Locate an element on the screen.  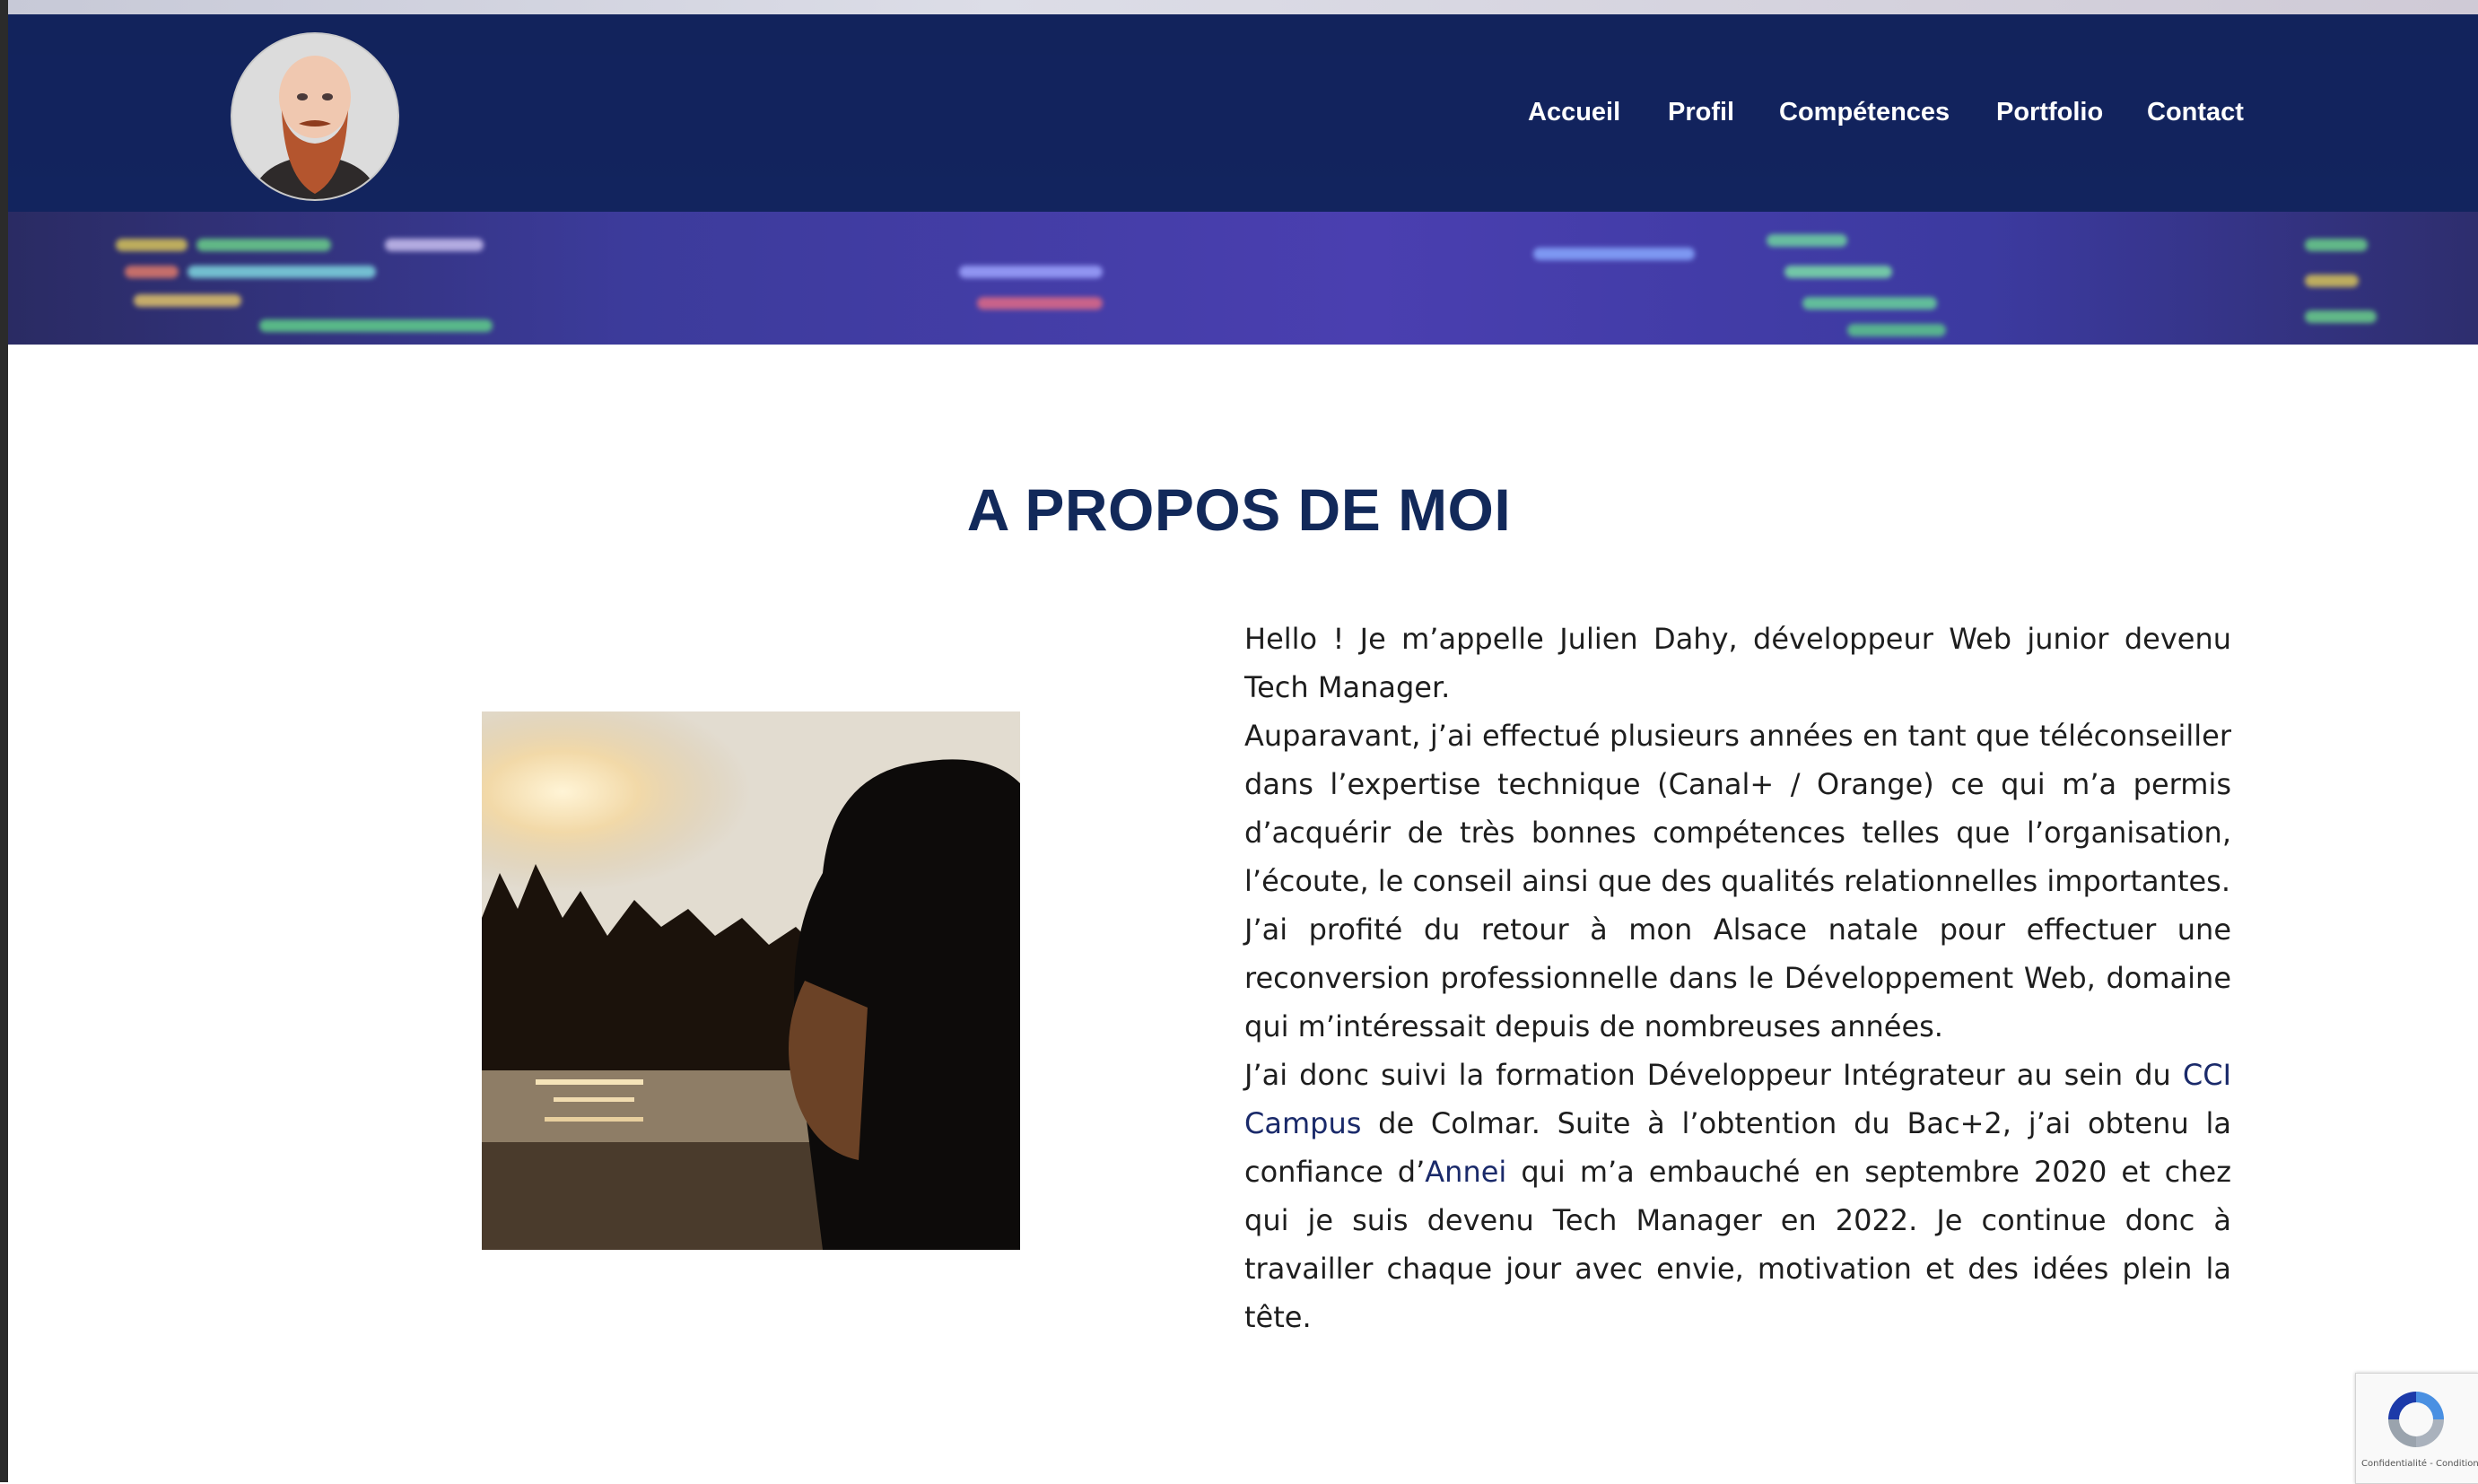
nav-item-contact: Contact is located at coordinates (2195, 112).